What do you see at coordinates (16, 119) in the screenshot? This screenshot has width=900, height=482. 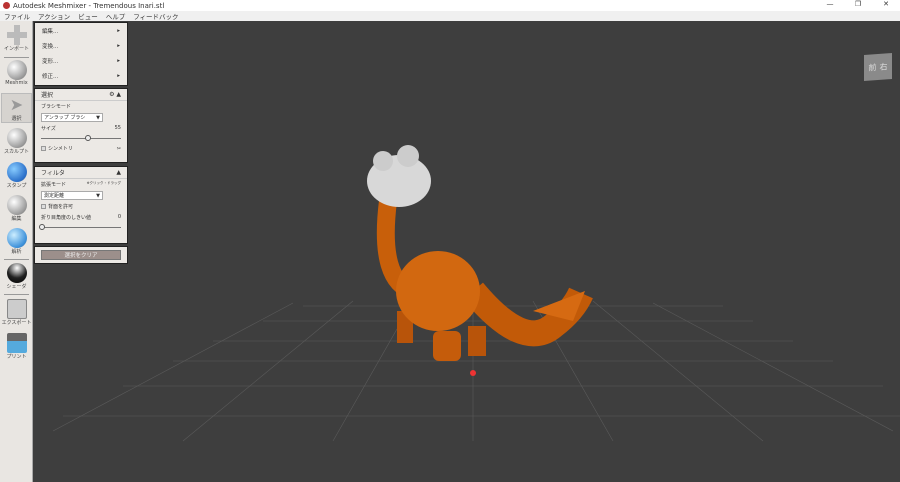 I see `tool-label: 選択` at bounding box center [16, 119].